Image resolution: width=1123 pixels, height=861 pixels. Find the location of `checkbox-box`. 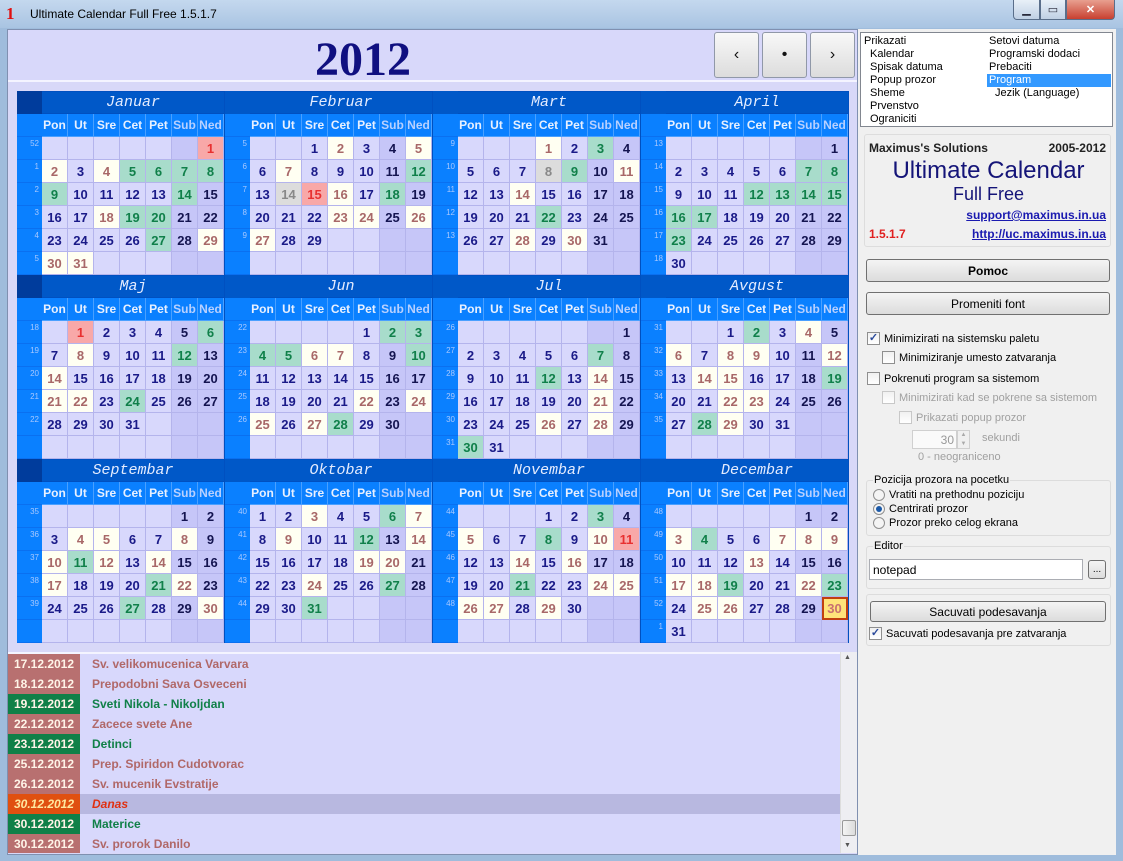

checkbox-box is located at coordinates (888, 357).